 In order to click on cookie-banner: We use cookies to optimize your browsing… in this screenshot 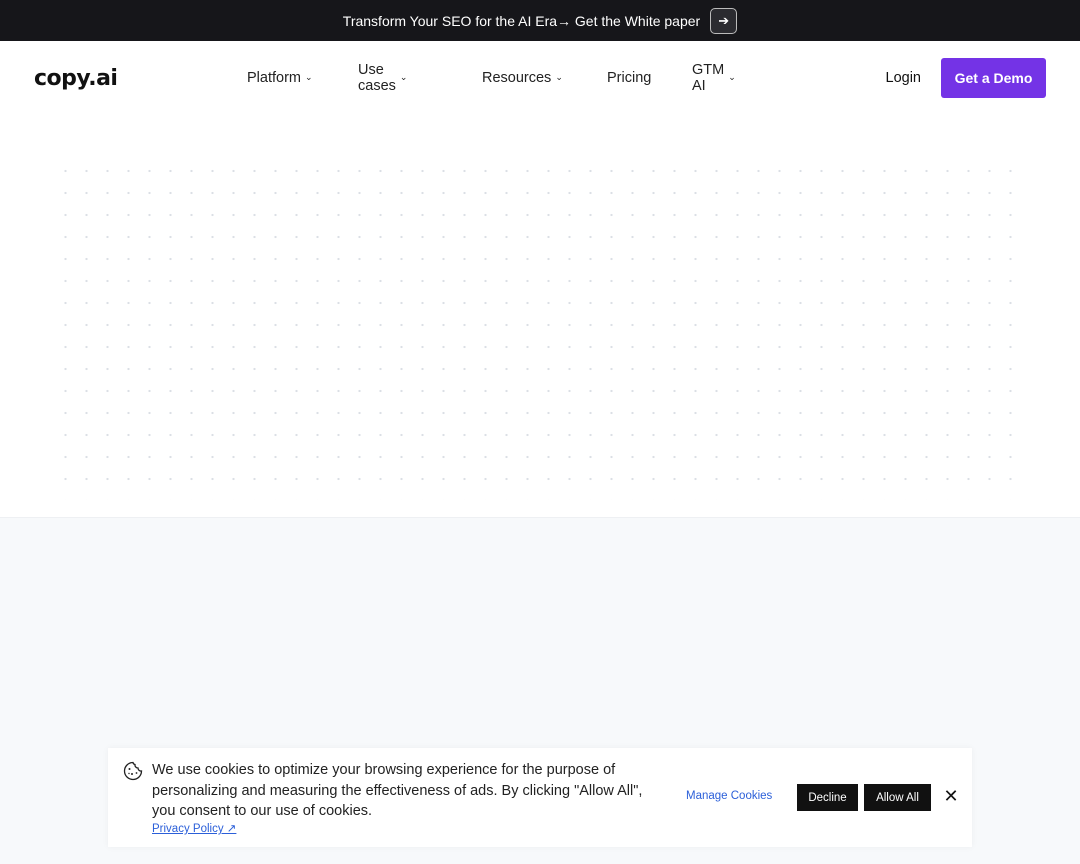, I will do `click(540, 797)`.